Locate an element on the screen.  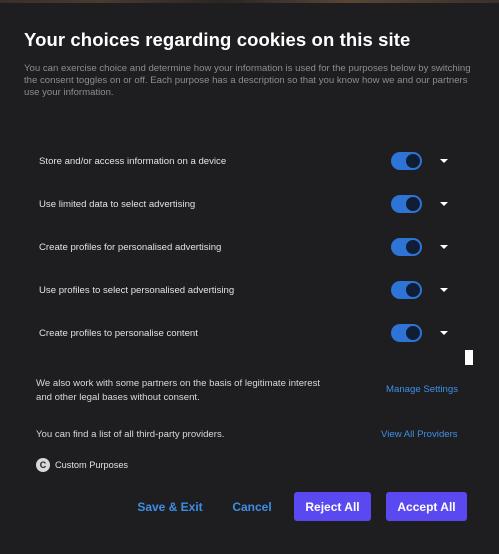
cancel-button: Cancel is located at coordinates (252, 506).